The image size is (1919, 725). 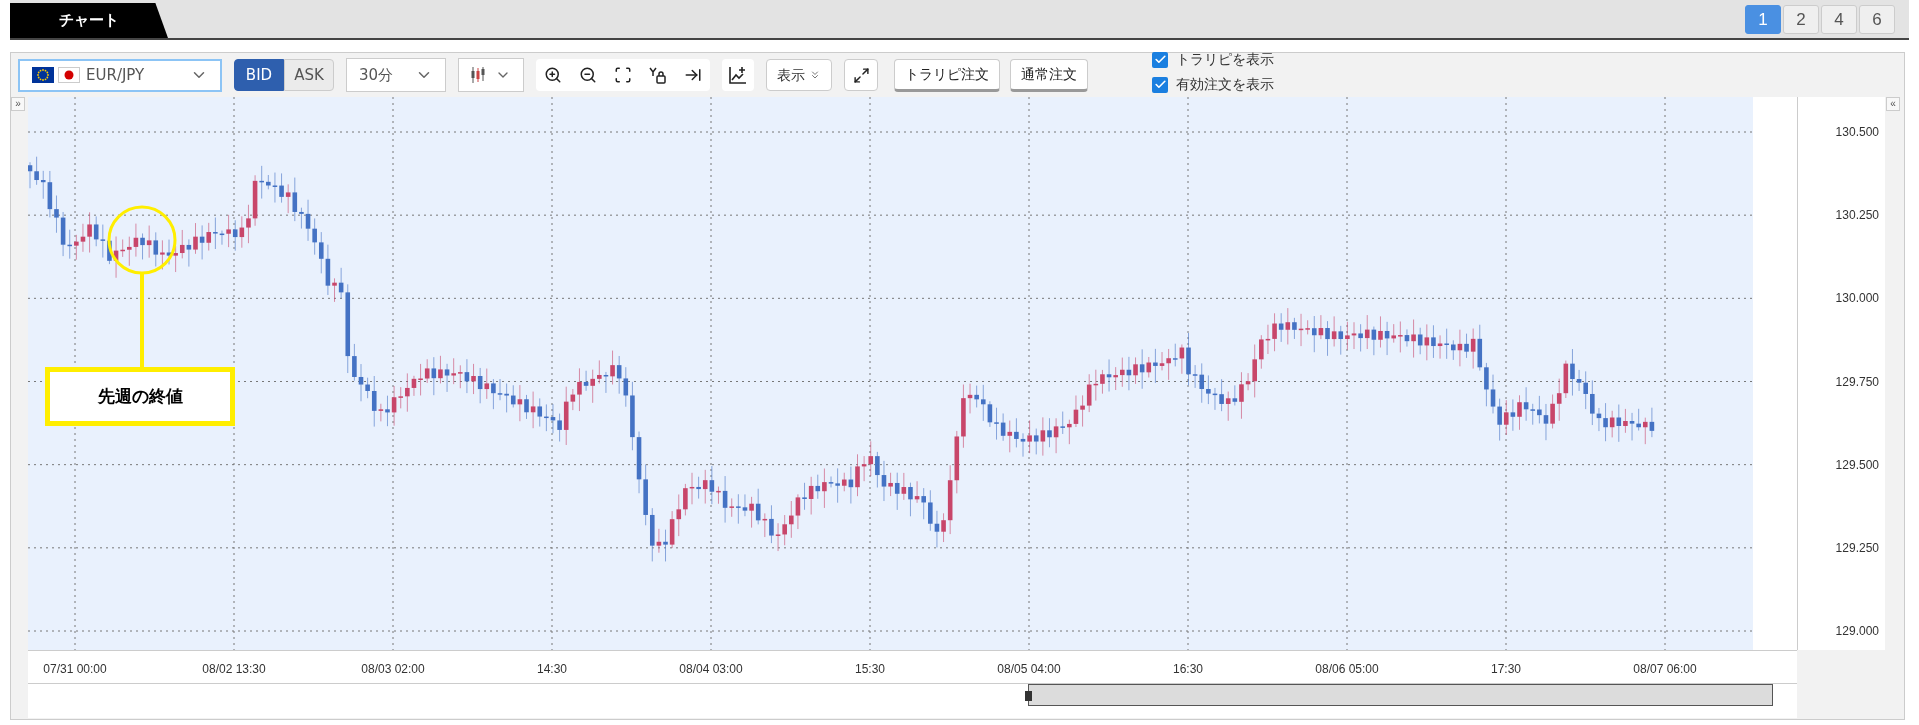 What do you see at coordinates (1839, 19) in the screenshot?
I see `layout-button: 4` at bounding box center [1839, 19].